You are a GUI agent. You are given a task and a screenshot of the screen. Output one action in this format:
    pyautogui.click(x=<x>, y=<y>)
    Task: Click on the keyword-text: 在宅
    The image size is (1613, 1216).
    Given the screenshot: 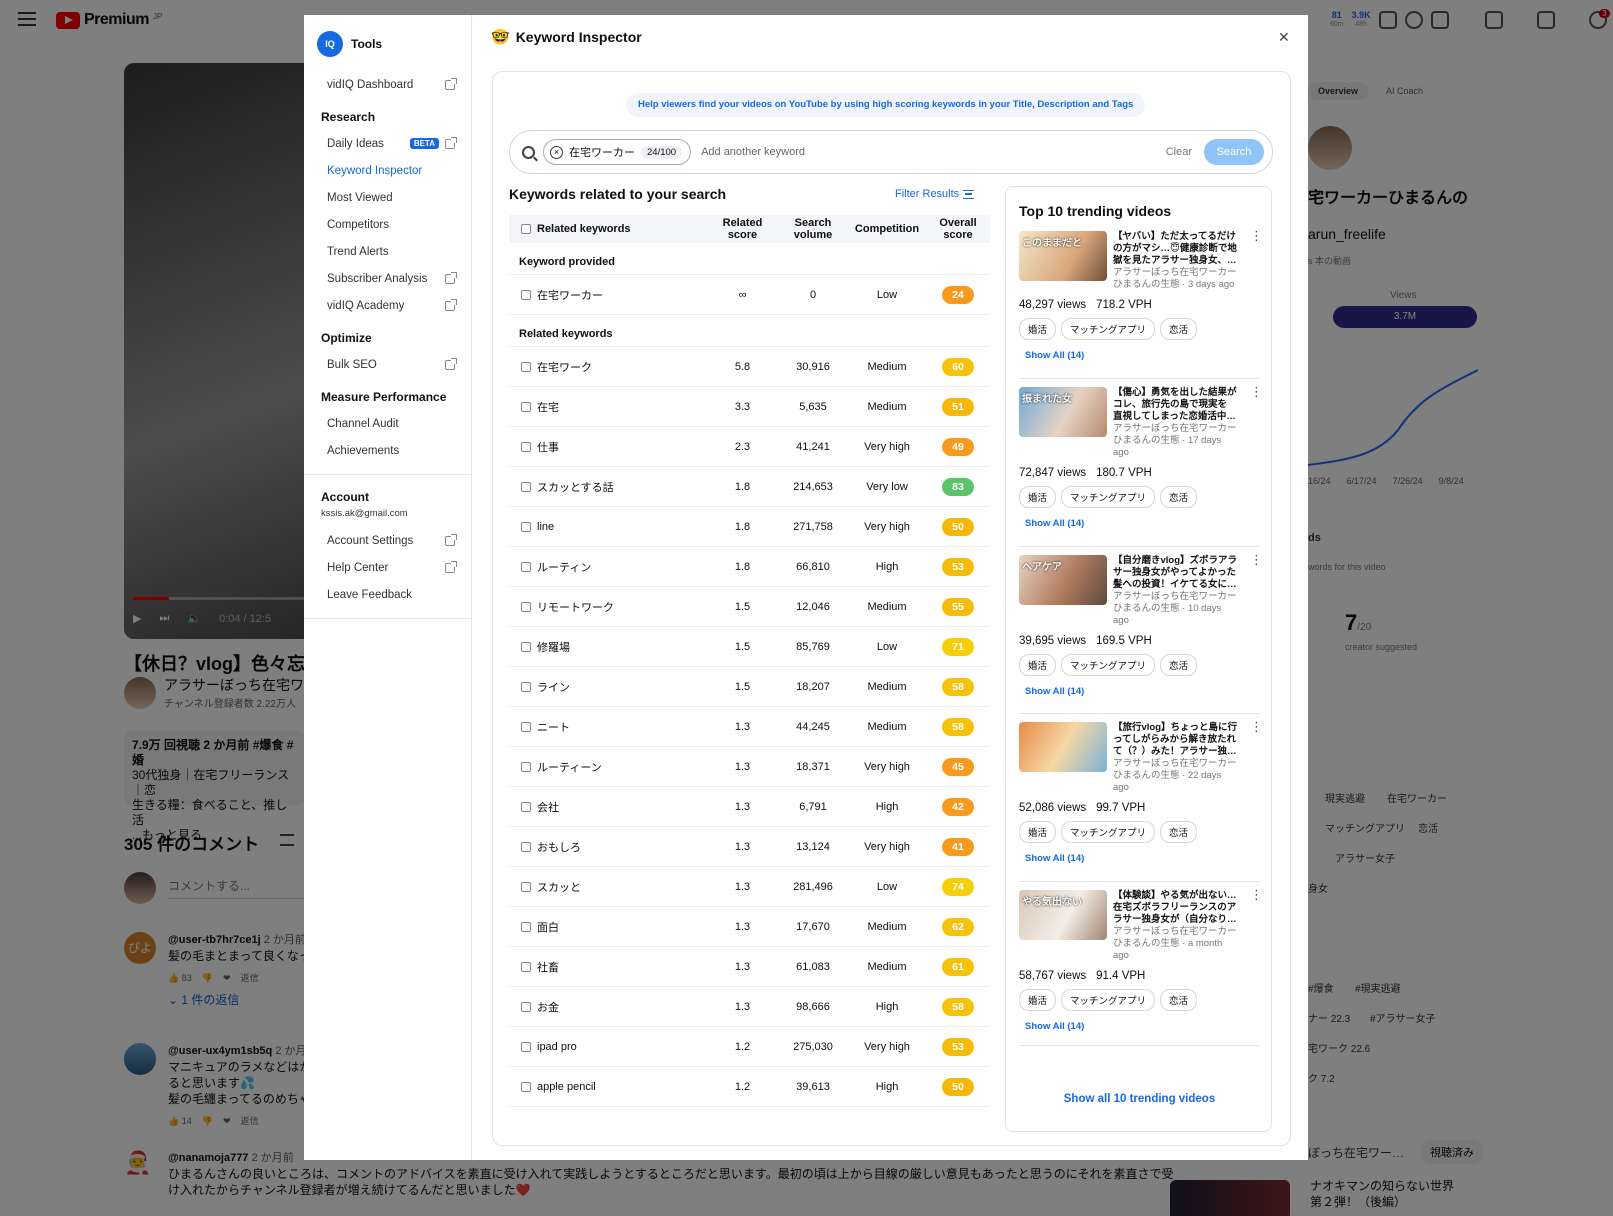 What is the action you would take?
    pyautogui.click(x=548, y=407)
    